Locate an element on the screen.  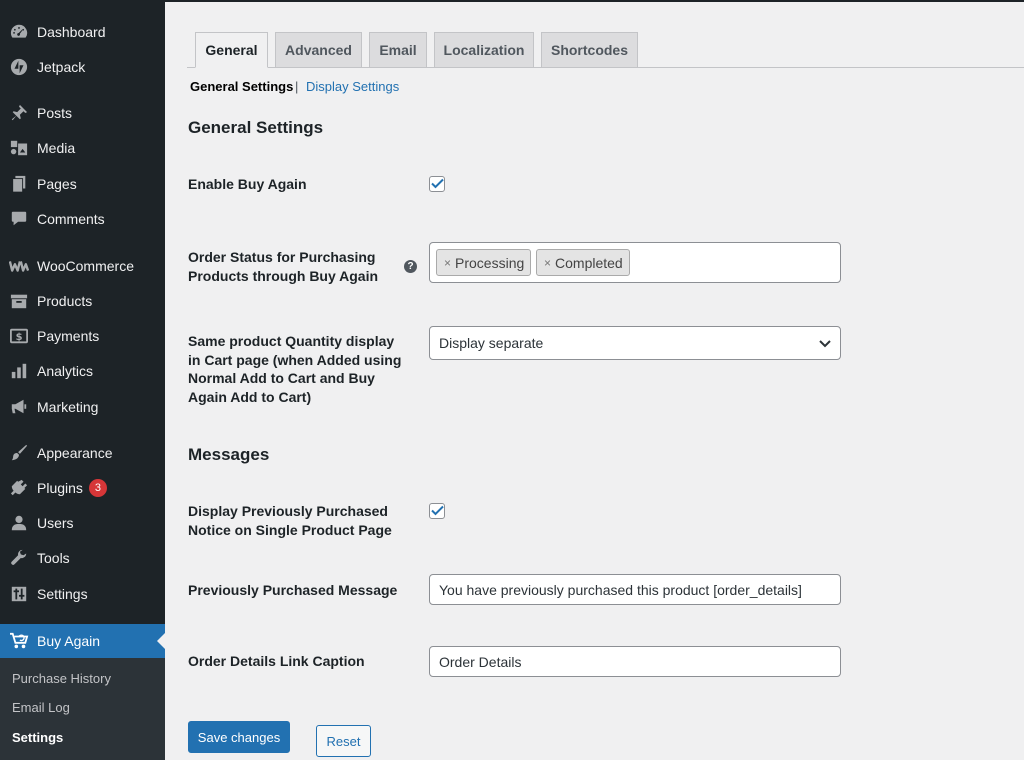
enable-buy-again-checkbox is located at coordinates (437, 184).